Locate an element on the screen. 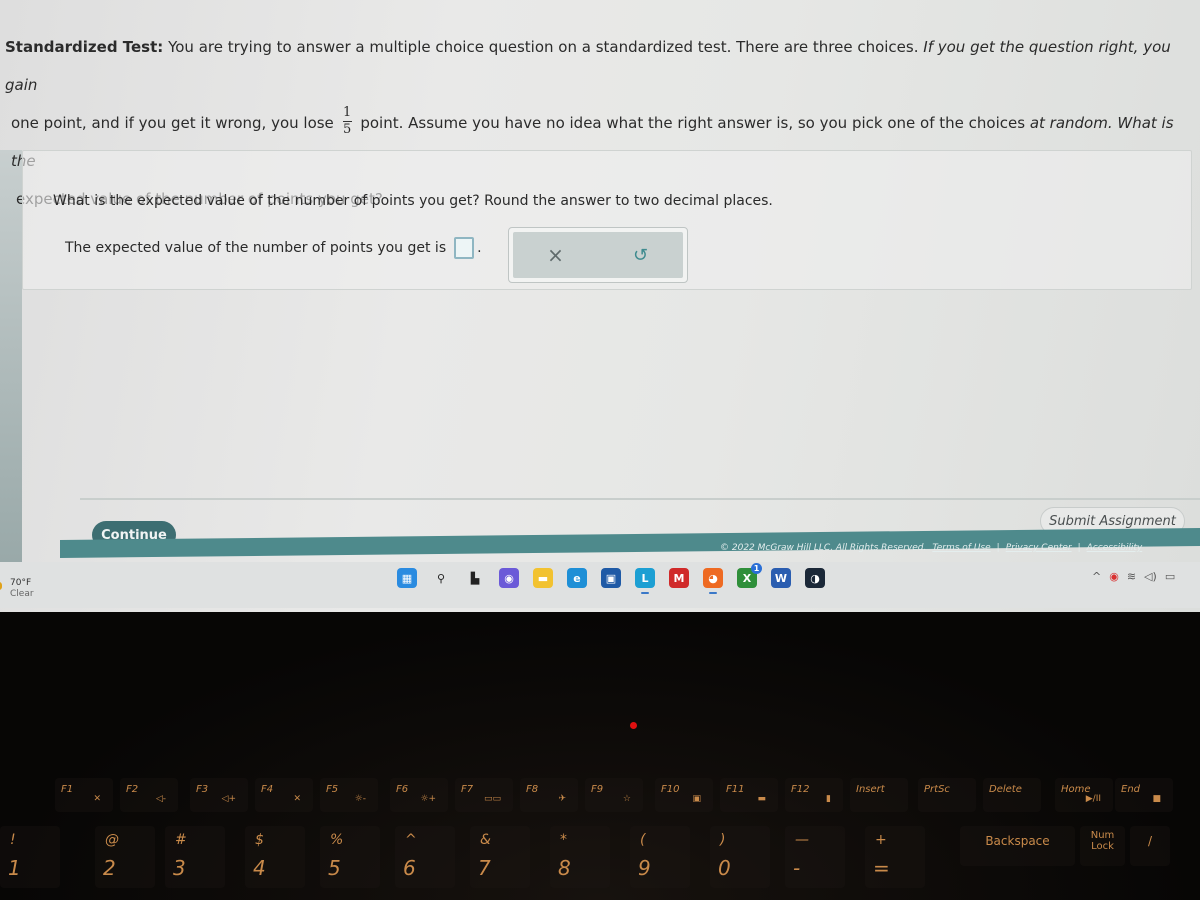  key-home: Home ▶/II is located at coordinates (1084, 795).